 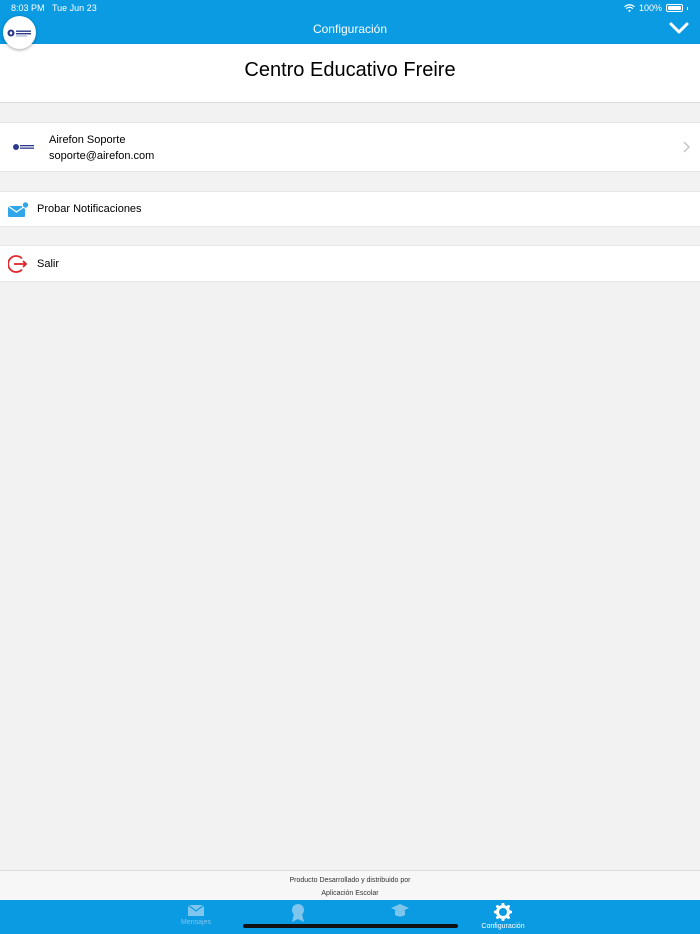 I want to click on status-indicators: 100%, so click(x=656, y=8).